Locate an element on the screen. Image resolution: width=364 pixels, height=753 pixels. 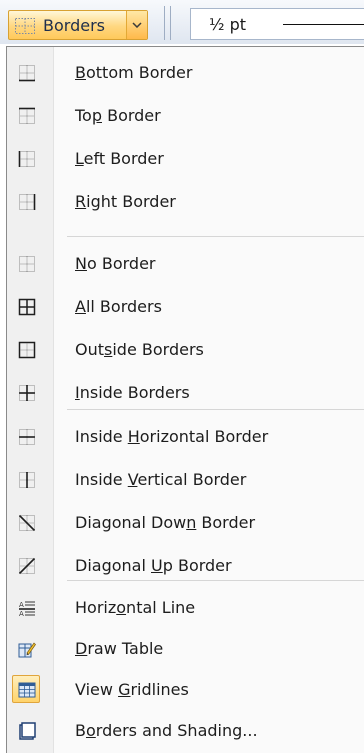
no-border-item: No Border is located at coordinates (186, 264).